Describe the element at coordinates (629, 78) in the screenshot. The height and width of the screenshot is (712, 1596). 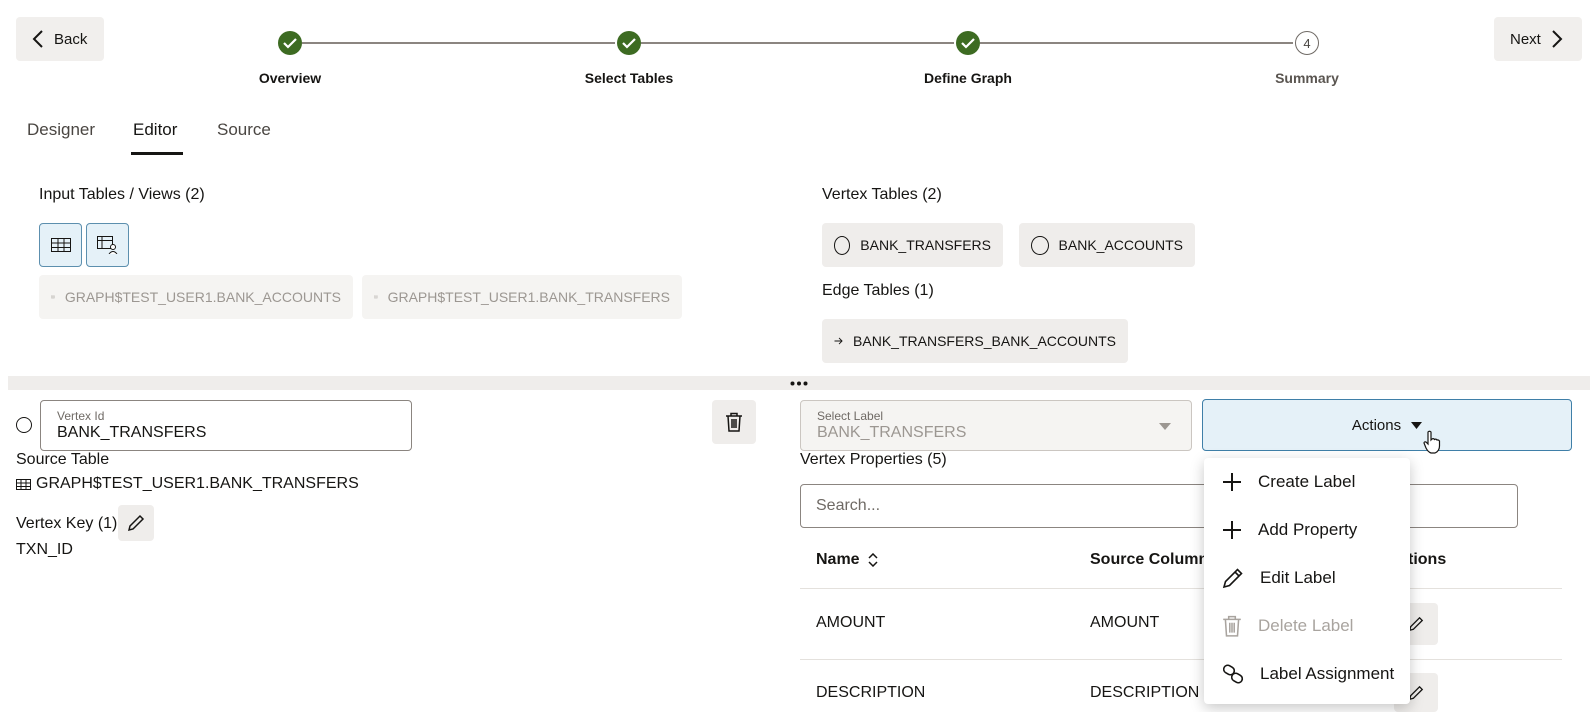
I see `step-label-select-tables: Select Tables` at that location.